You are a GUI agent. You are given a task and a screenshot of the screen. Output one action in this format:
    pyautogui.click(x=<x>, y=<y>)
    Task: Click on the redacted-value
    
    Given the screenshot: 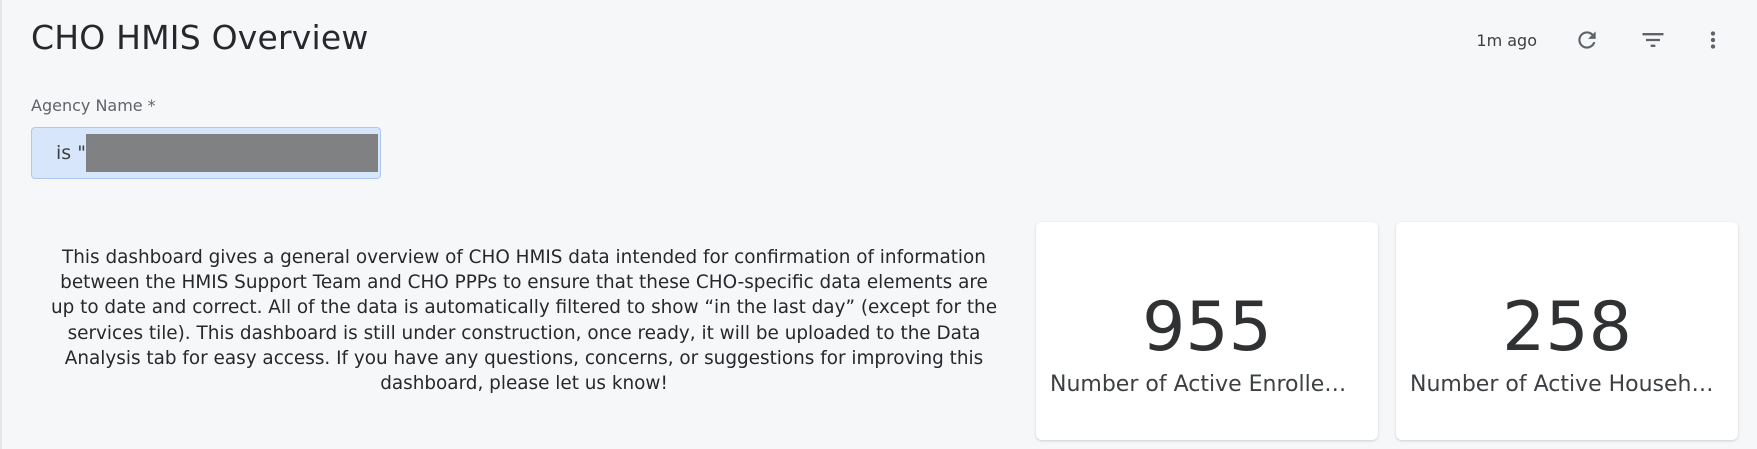 What is the action you would take?
    pyautogui.click(x=231, y=153)
    